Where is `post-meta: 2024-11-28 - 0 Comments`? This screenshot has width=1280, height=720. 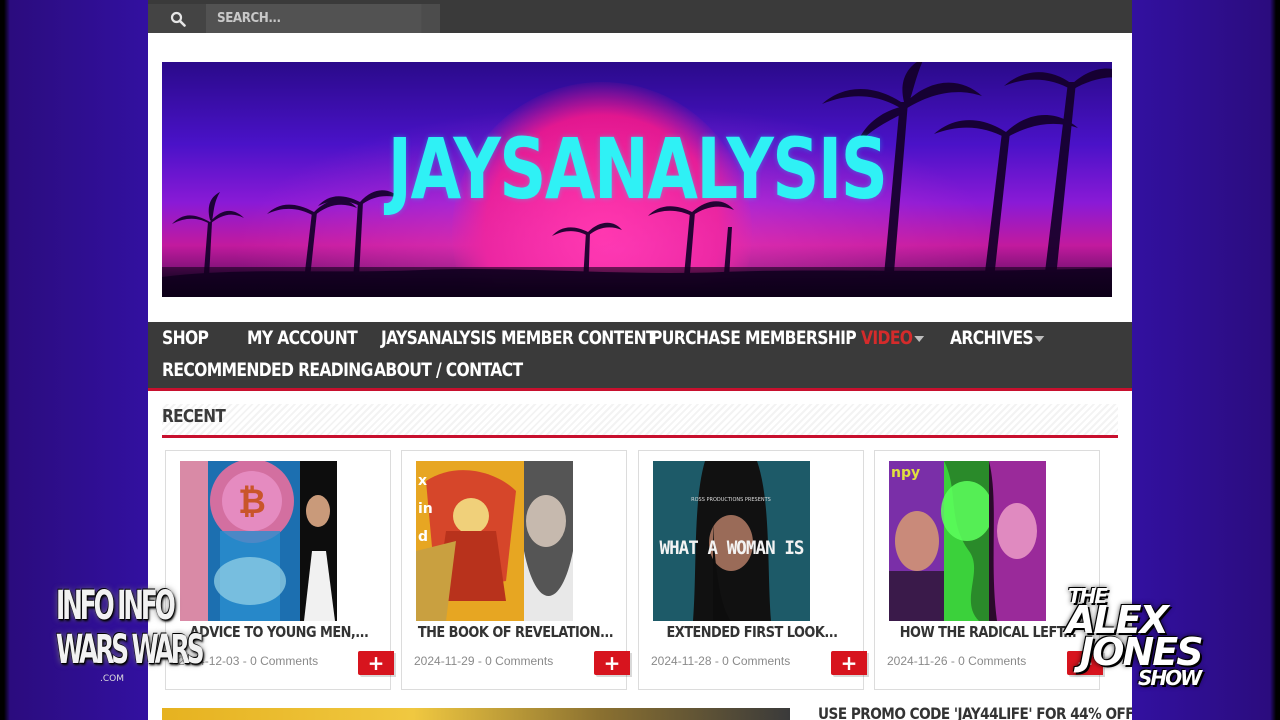 post-meta: 2024-11-28 - 0 Comments is located at coordinates (720, 661).